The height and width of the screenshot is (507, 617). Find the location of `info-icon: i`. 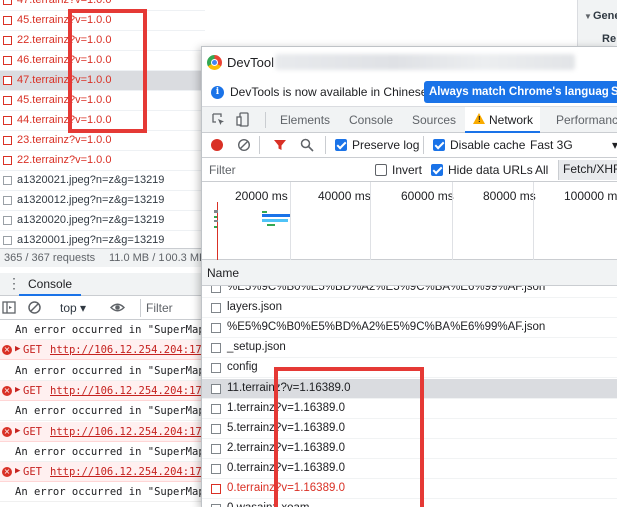

info-icon: i is located at coordinates (217, 92).